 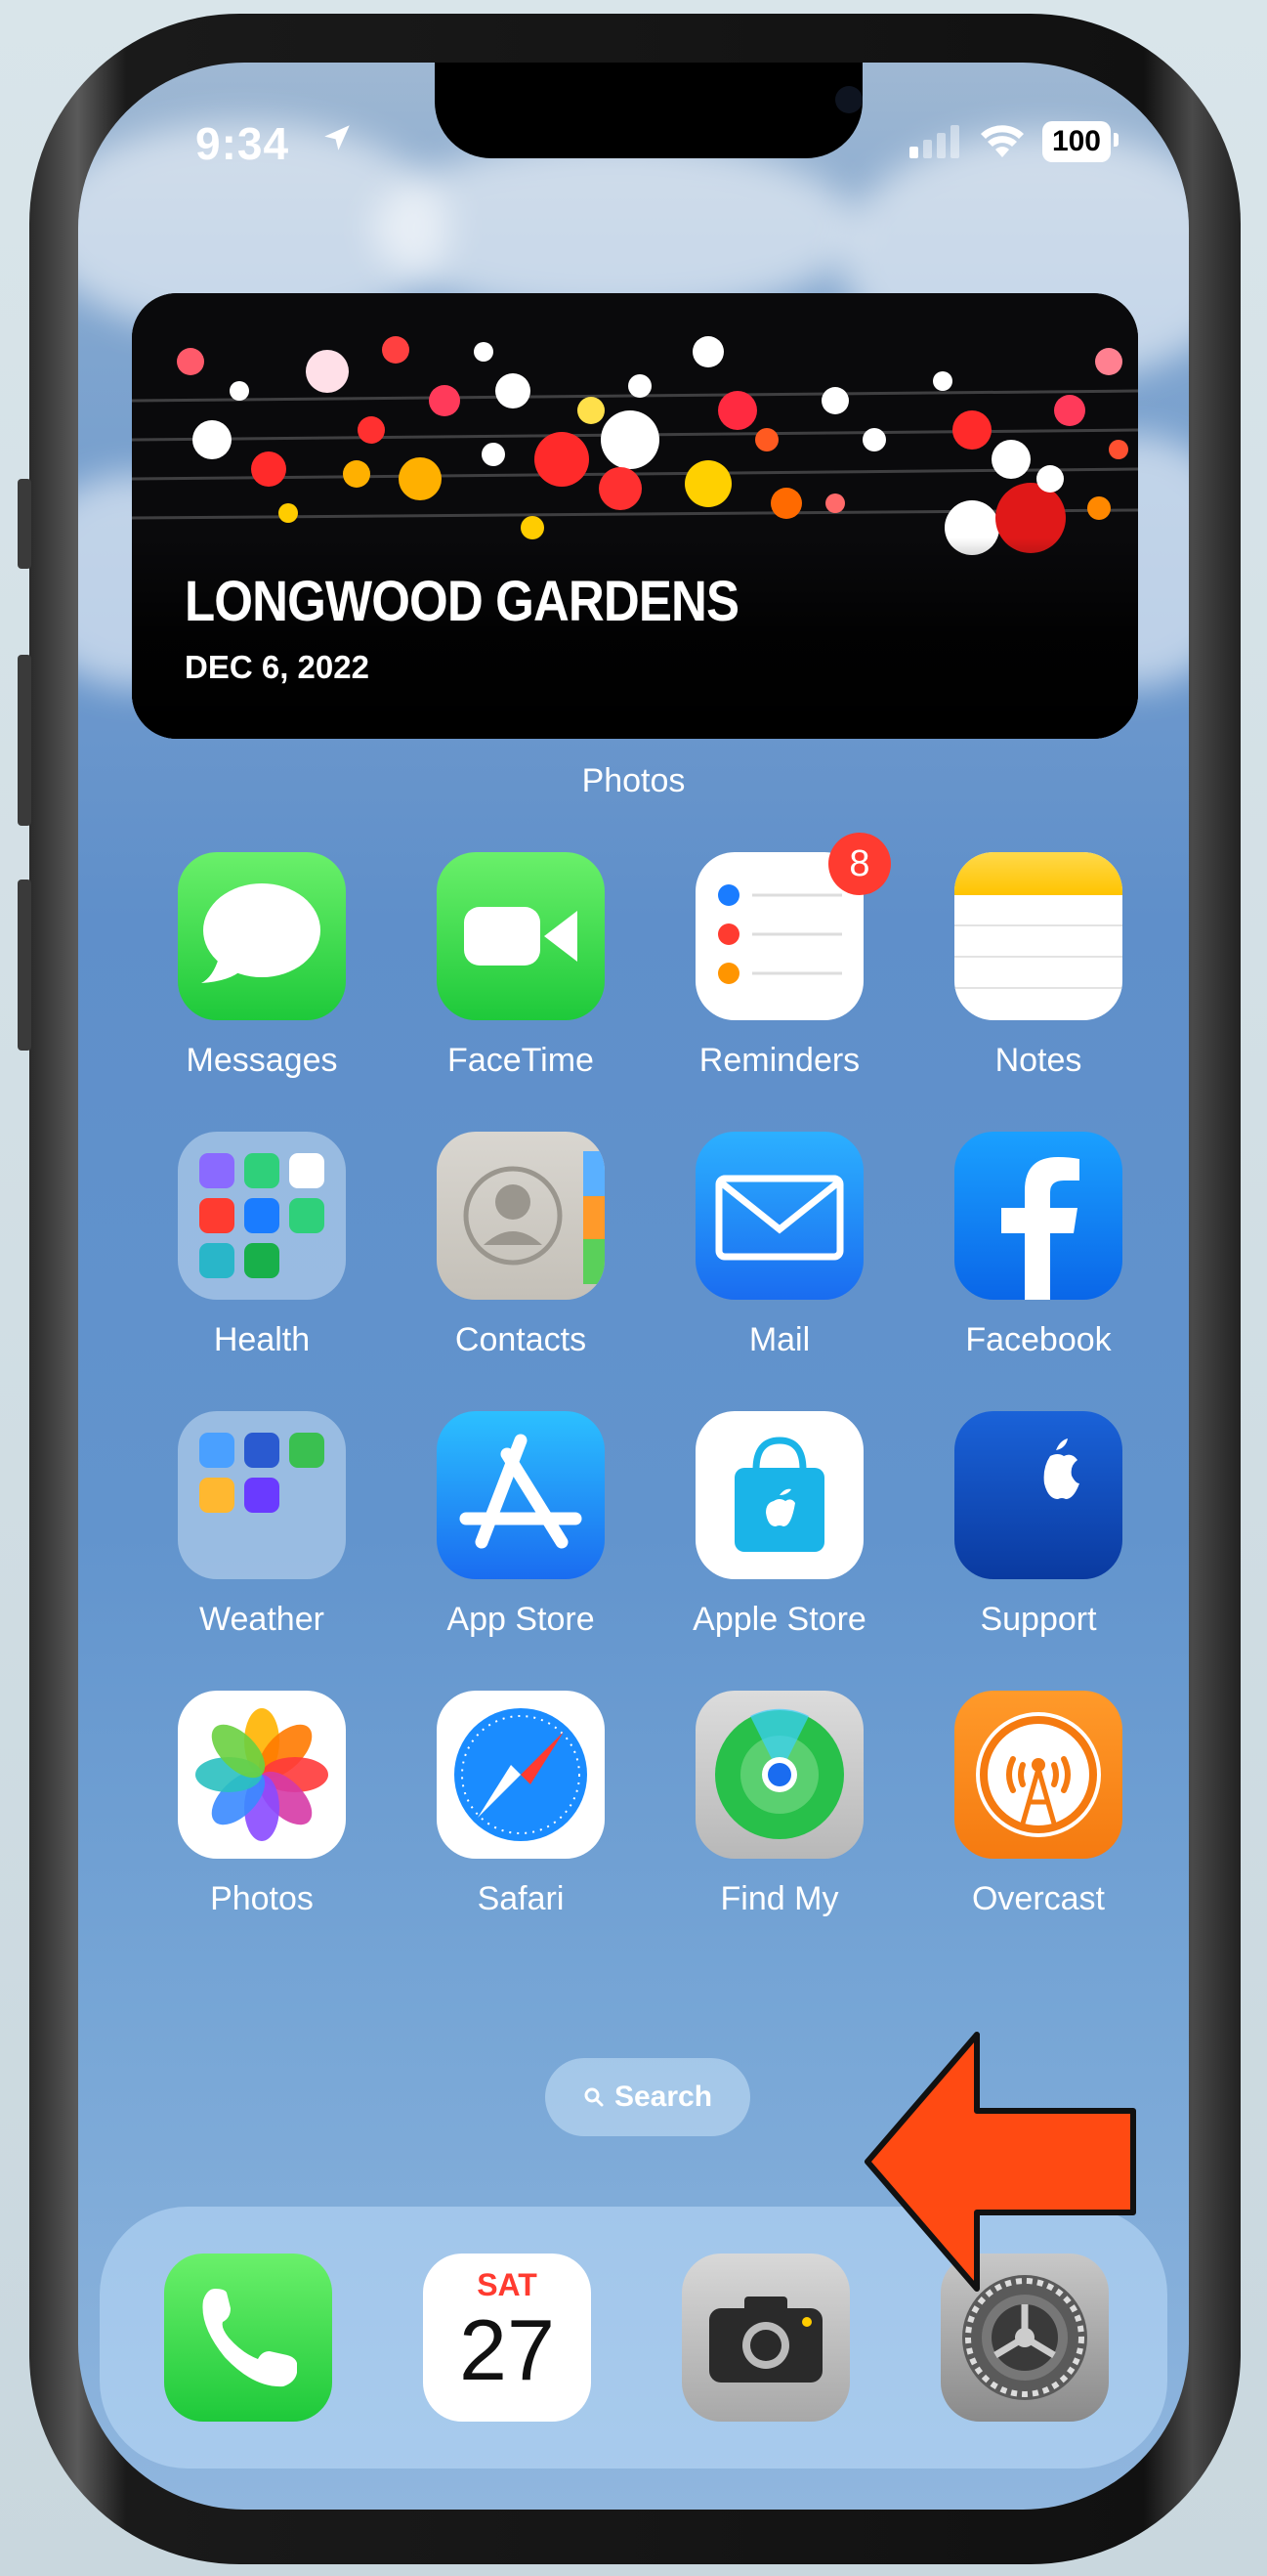 I want to click on cellular-signal-icon, so click(x=934, y=141).